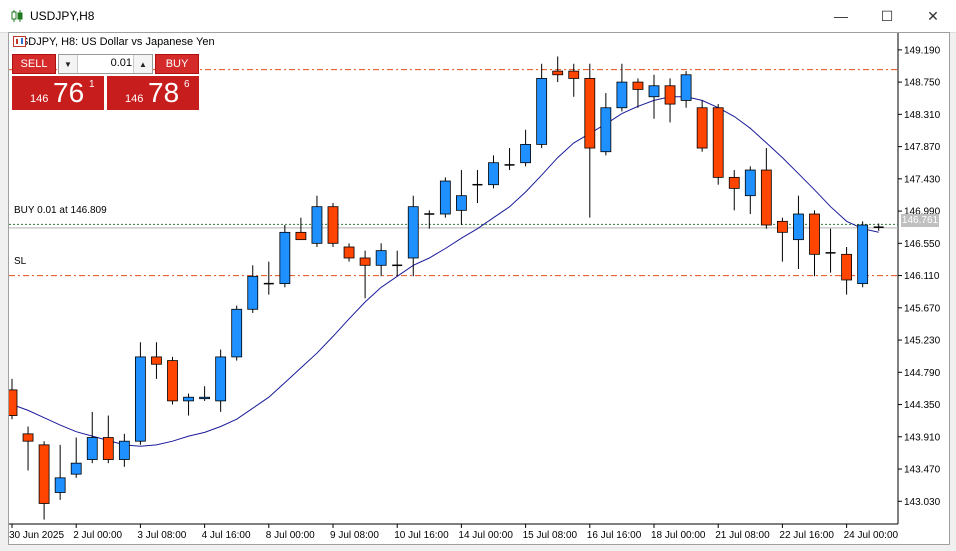 Image resolution: width=956 pixels, height=551 pixels. I want to click on y-tick-label: 144.790, so click(922, 373).